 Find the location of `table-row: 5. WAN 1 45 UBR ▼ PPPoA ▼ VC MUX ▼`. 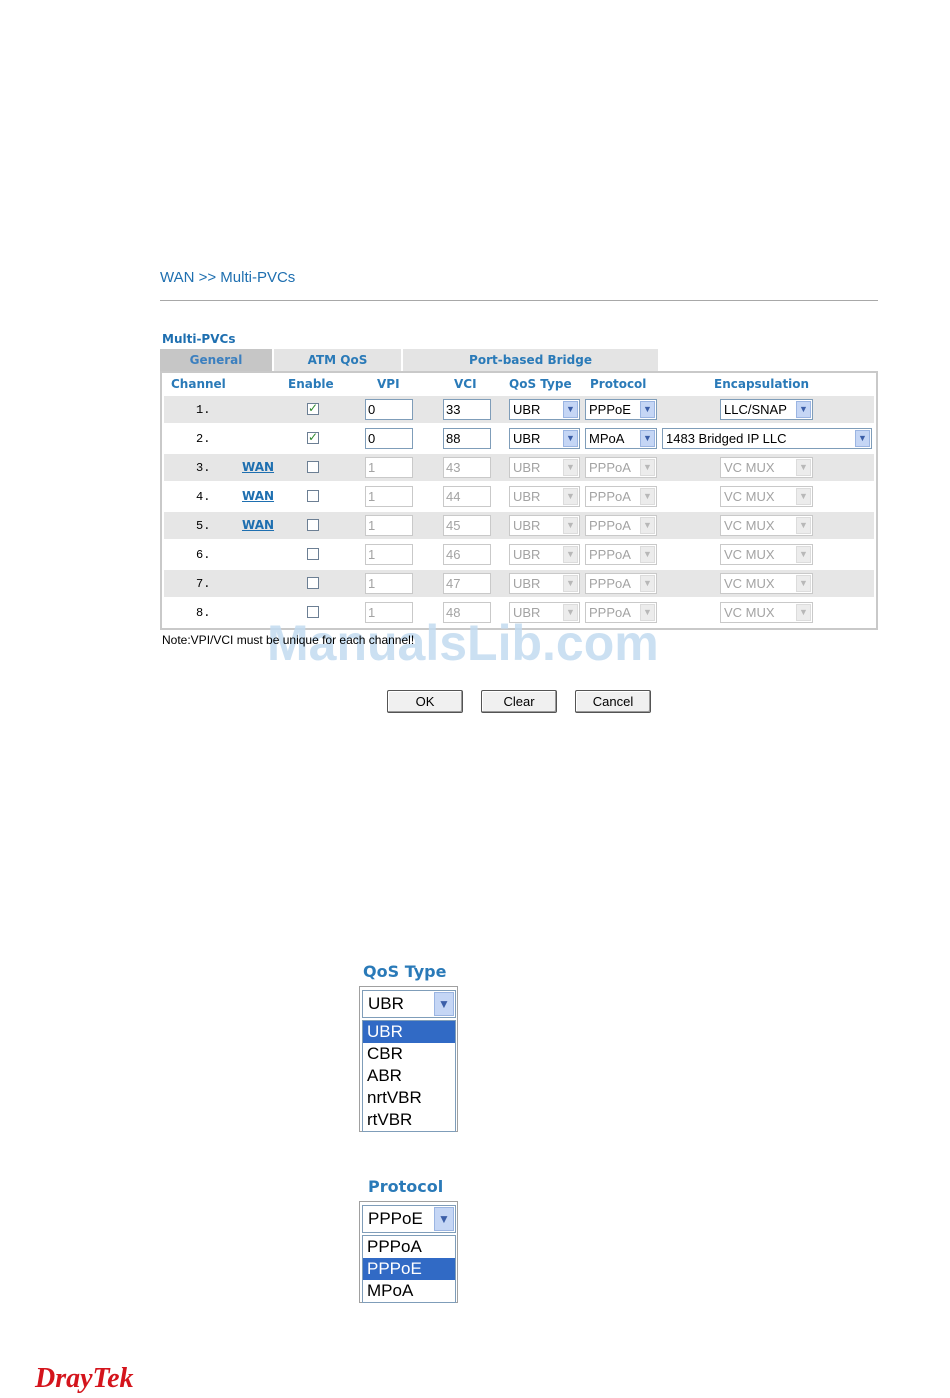

table-row: 5. WAN 1 45 UBR ▼ PPPoA ▼ VC MUX ▼ is located at coordinates (519, 525).